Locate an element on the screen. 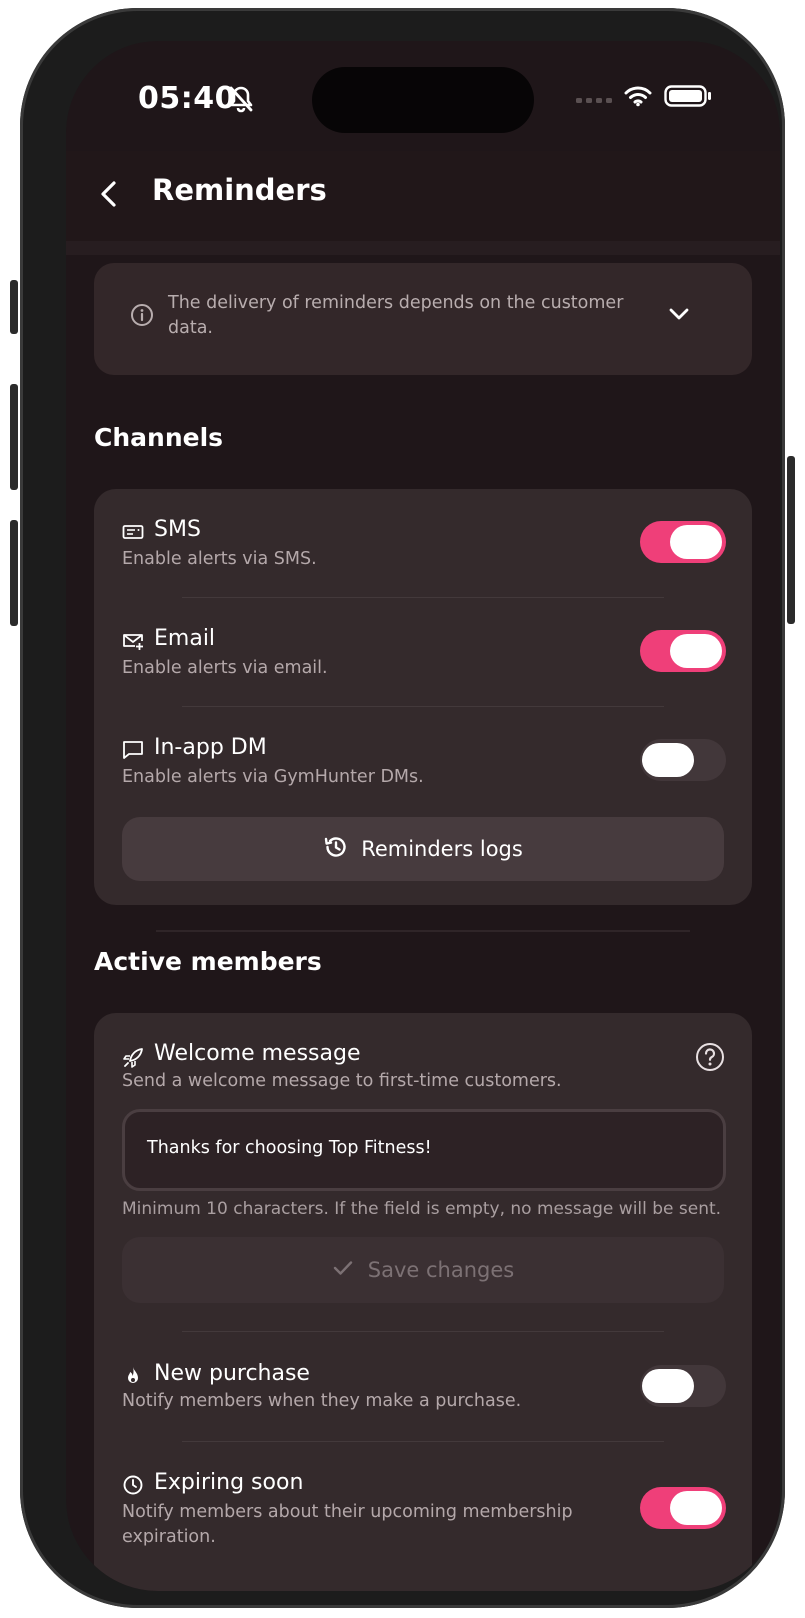 The height and width of the screenshot is (1618, 805). page-title: Reminders is located at coordinates (239, 190).